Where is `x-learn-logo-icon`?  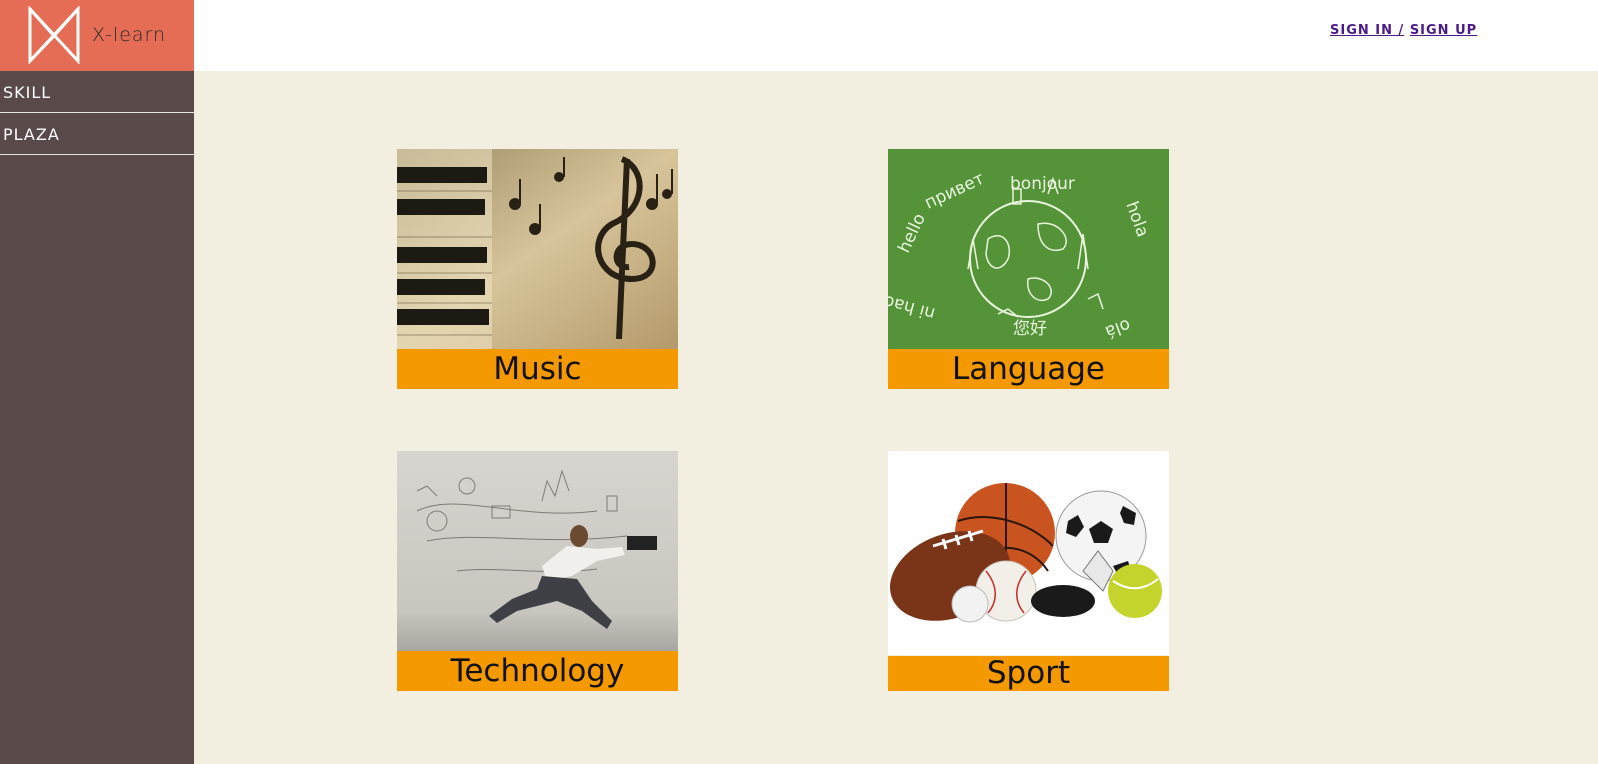
x-learn-logo-icon is located at coordinates (54, 35).